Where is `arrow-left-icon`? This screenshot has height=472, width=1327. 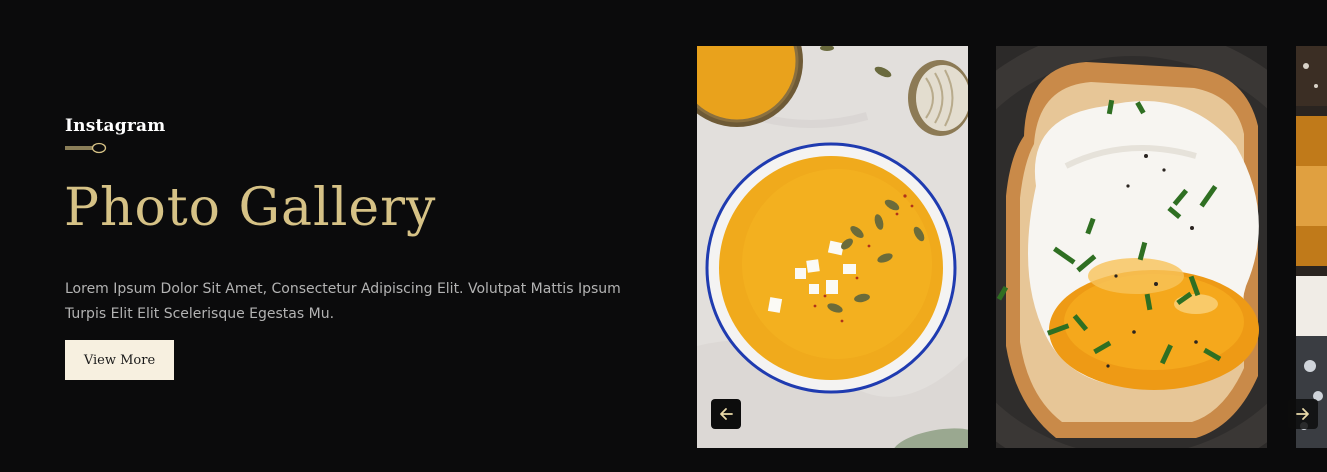 arrow-left-icon is located at coordinates (726, 414).